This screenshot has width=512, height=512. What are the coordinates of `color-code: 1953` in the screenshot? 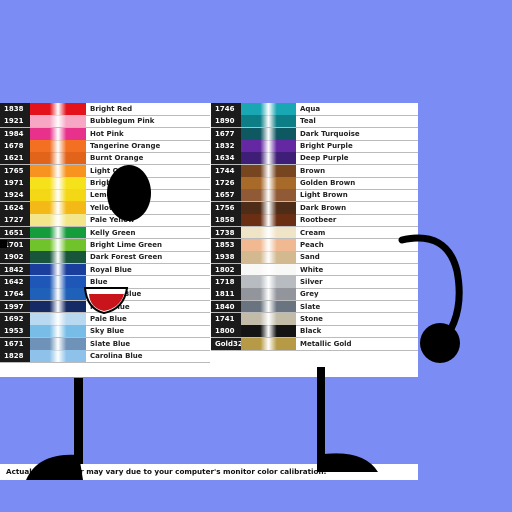 It's located at (15, 331).